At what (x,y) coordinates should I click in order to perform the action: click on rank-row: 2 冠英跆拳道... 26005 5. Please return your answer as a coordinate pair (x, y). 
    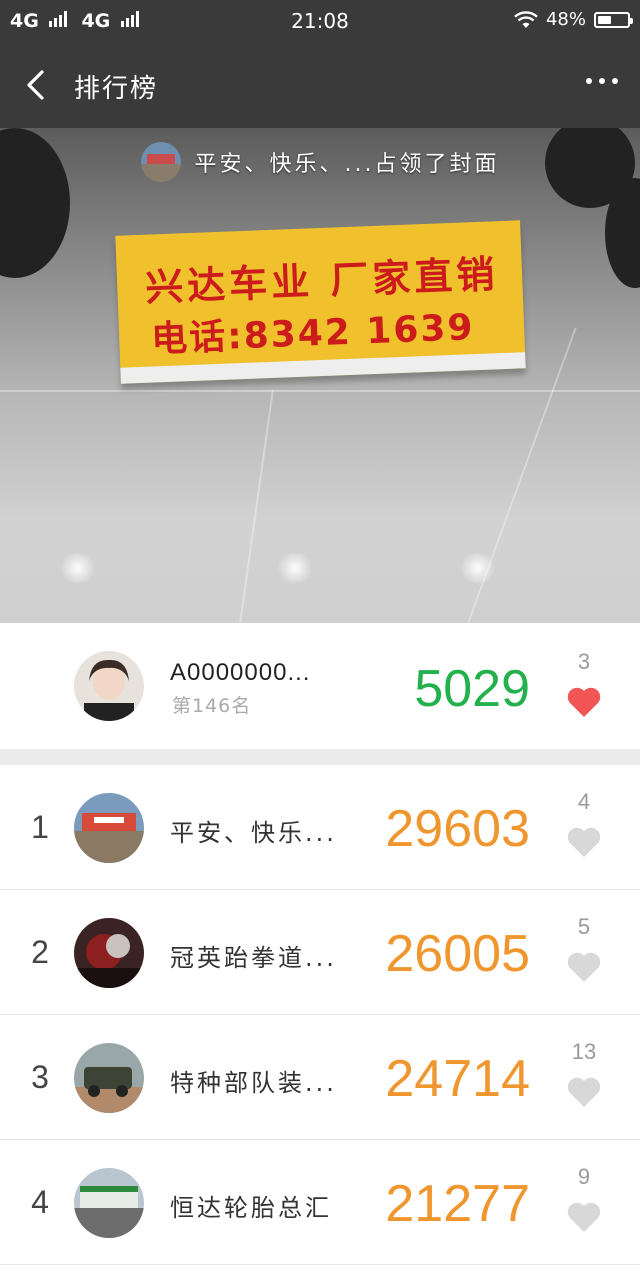
    Looking at the image, I should click on (320, 952).